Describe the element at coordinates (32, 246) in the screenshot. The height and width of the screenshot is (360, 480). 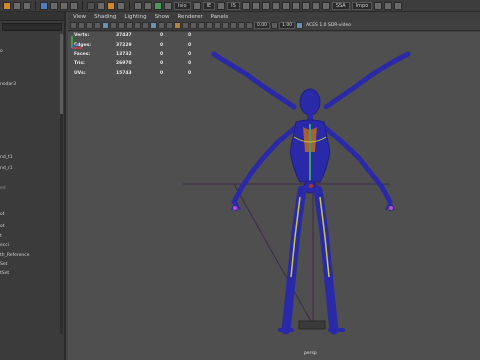
I see `list-item: ecci` at that location.